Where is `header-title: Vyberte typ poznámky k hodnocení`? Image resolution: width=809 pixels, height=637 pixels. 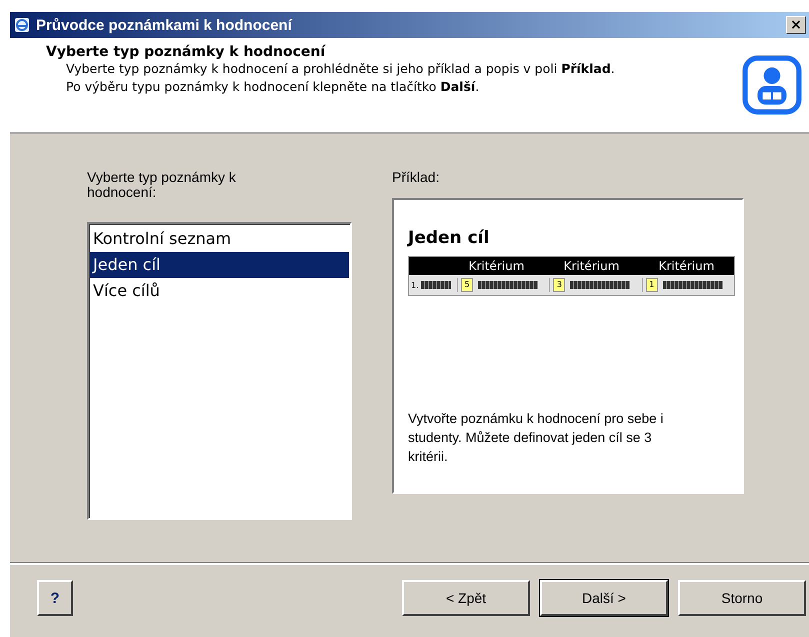 header-title: Vyberte typ poznámky k hodnocení is located at coordinates (186, 52).